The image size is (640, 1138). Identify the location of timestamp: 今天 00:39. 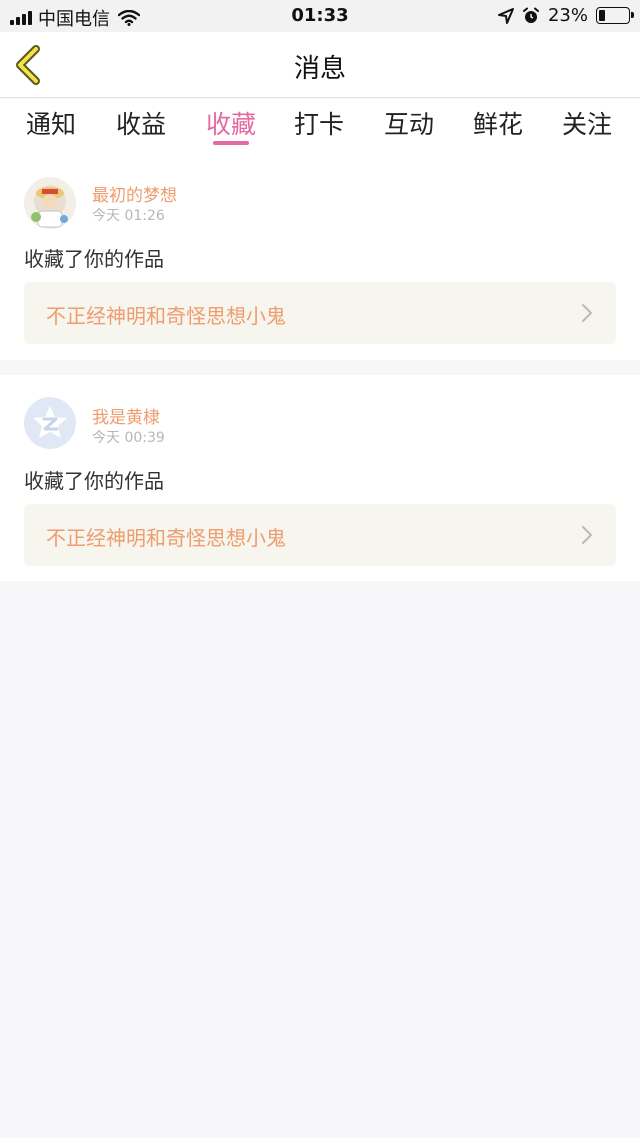
(128, 438).